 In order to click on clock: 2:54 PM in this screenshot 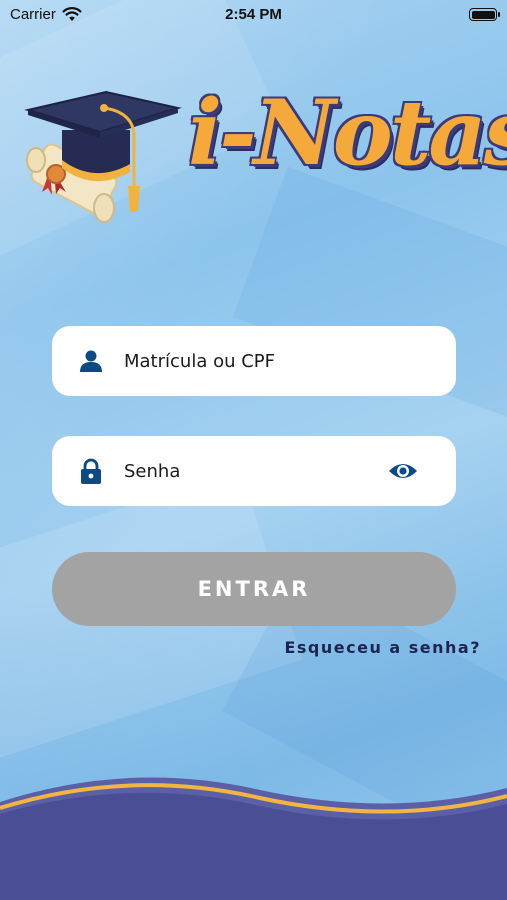, I will do `click(253, 14)`.